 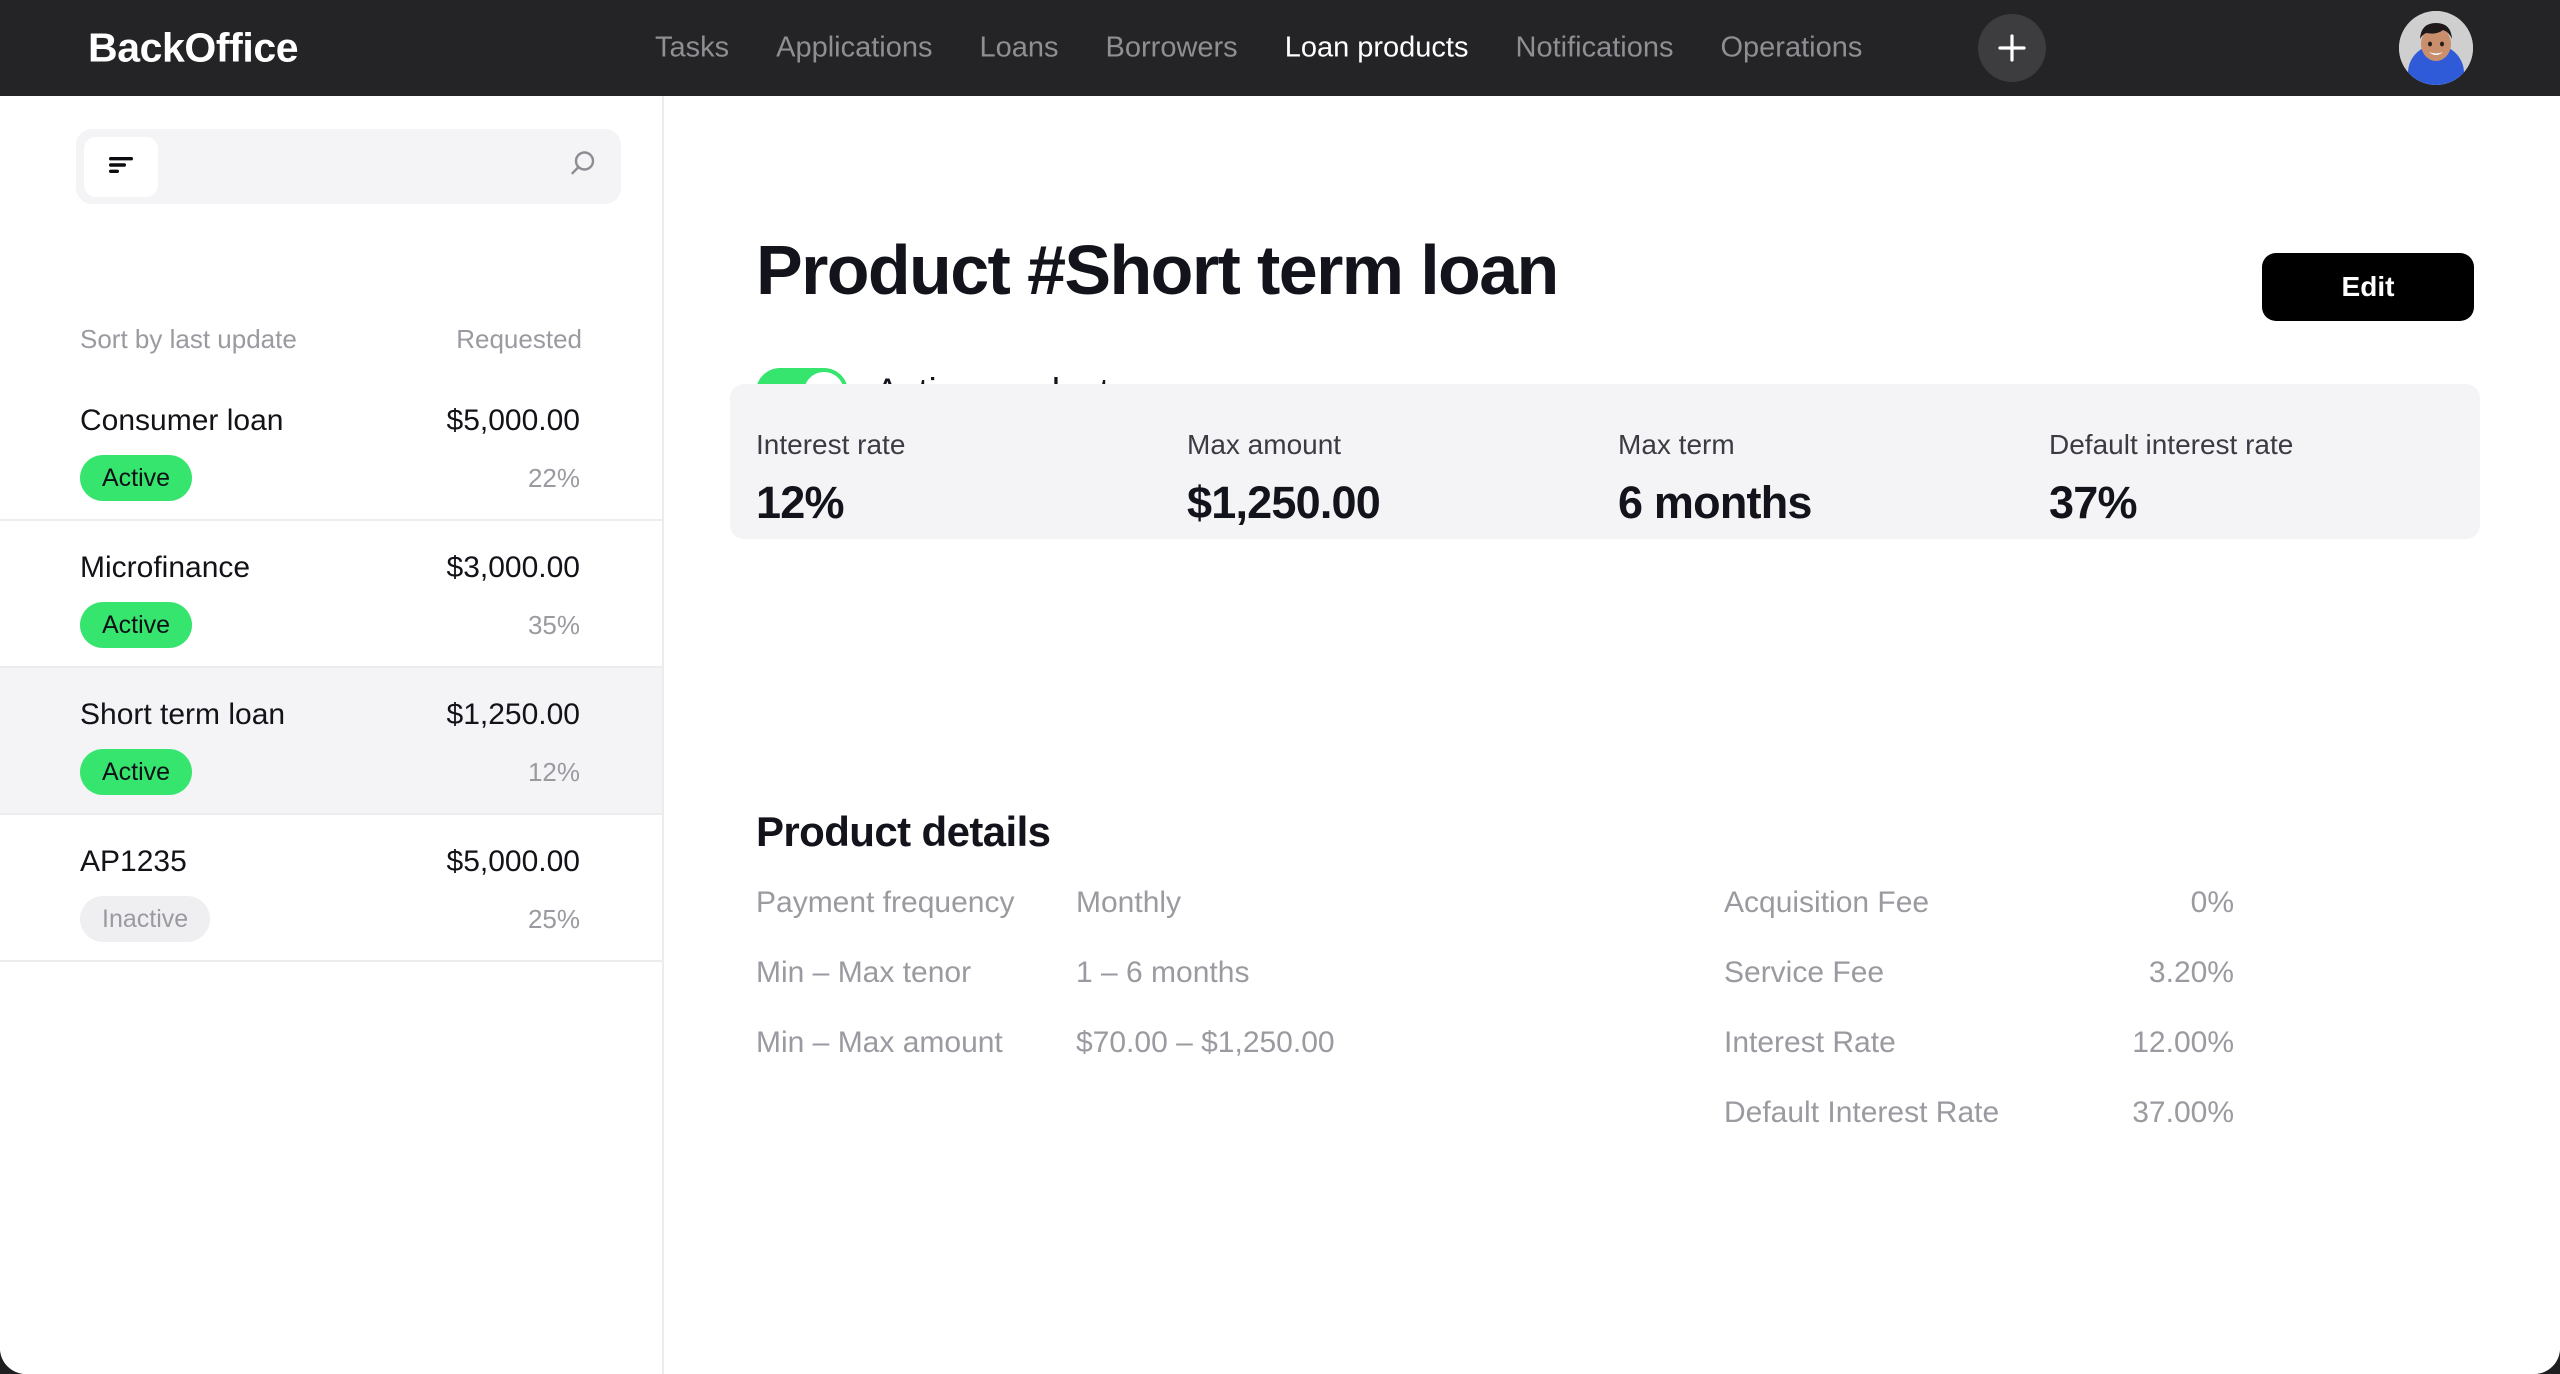 I want to click on detail-row: Payment frequency Monthly, so click(x=1181, y=921).